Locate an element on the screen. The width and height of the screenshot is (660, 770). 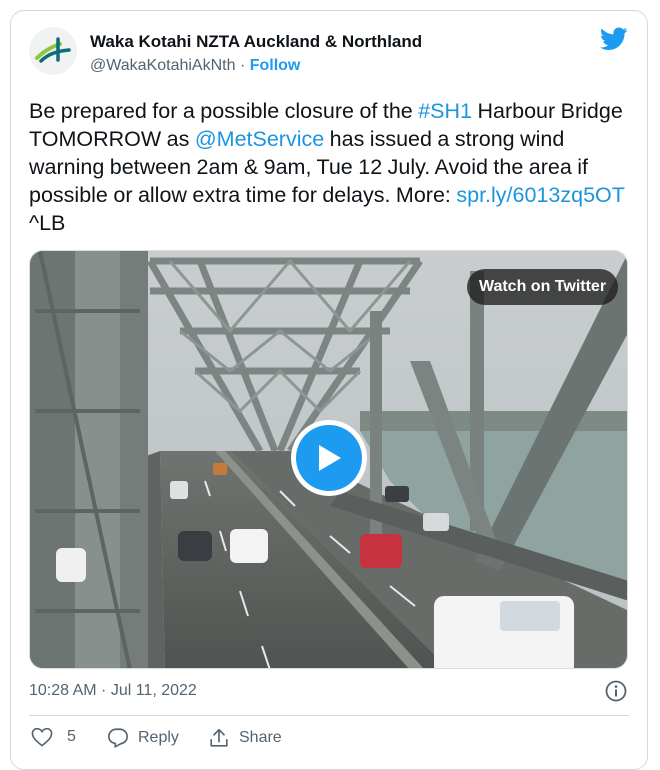
info-icon is located at coordinates (616, 691).